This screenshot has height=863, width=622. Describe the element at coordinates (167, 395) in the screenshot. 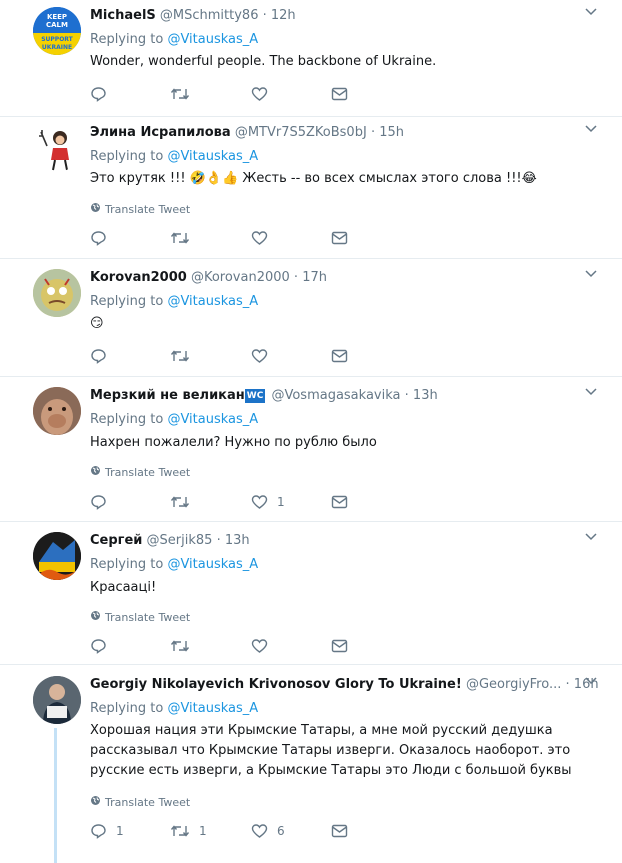

I see `author-name: Мерзкий не великан` at that location.